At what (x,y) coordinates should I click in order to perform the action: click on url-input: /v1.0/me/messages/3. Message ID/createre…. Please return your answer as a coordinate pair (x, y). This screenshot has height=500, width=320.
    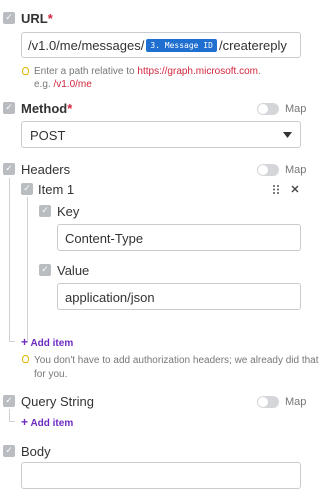
    Looking at the image, I should click on (161, 45).